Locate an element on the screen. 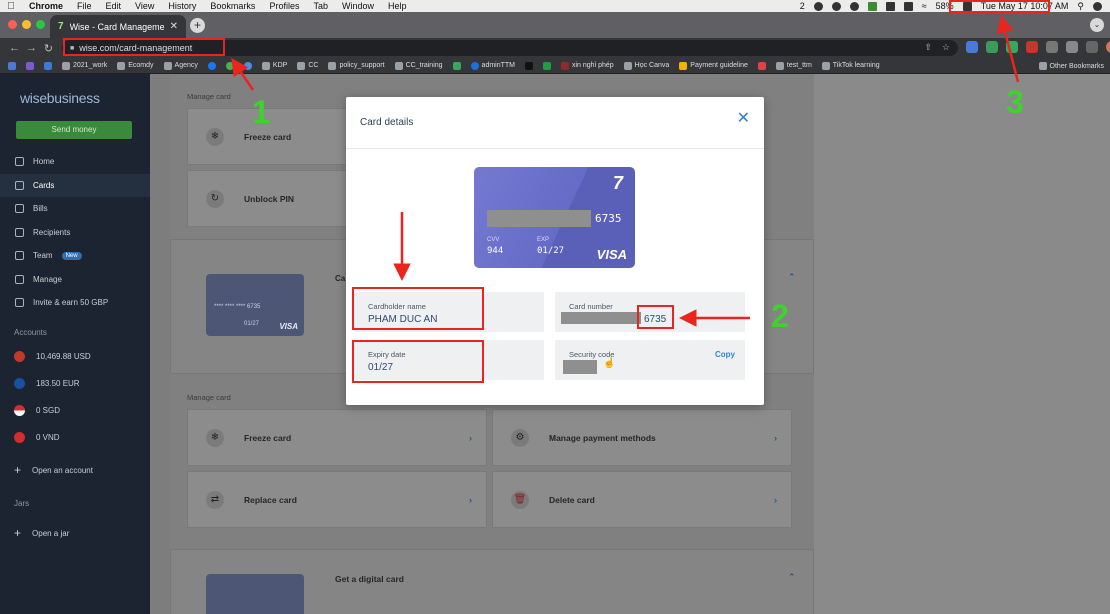  extensions-puzzle-icon is located at coordinates (1072, 47).